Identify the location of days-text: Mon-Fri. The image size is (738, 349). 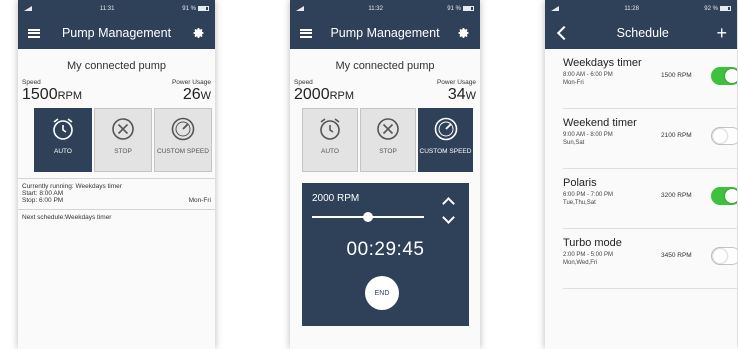
(199, 200).